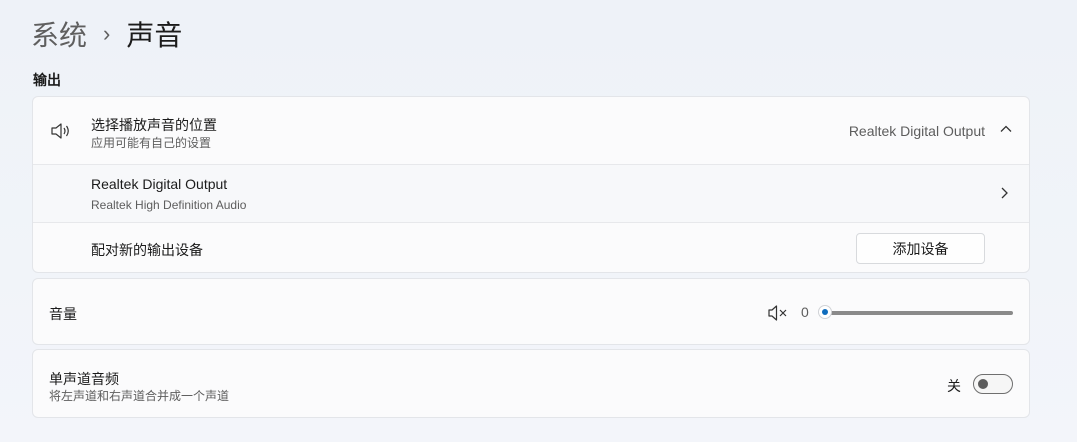  Describe the element at coordinates (1006, 129) in the screenshot. I see `chevron-up-icon` at that location.